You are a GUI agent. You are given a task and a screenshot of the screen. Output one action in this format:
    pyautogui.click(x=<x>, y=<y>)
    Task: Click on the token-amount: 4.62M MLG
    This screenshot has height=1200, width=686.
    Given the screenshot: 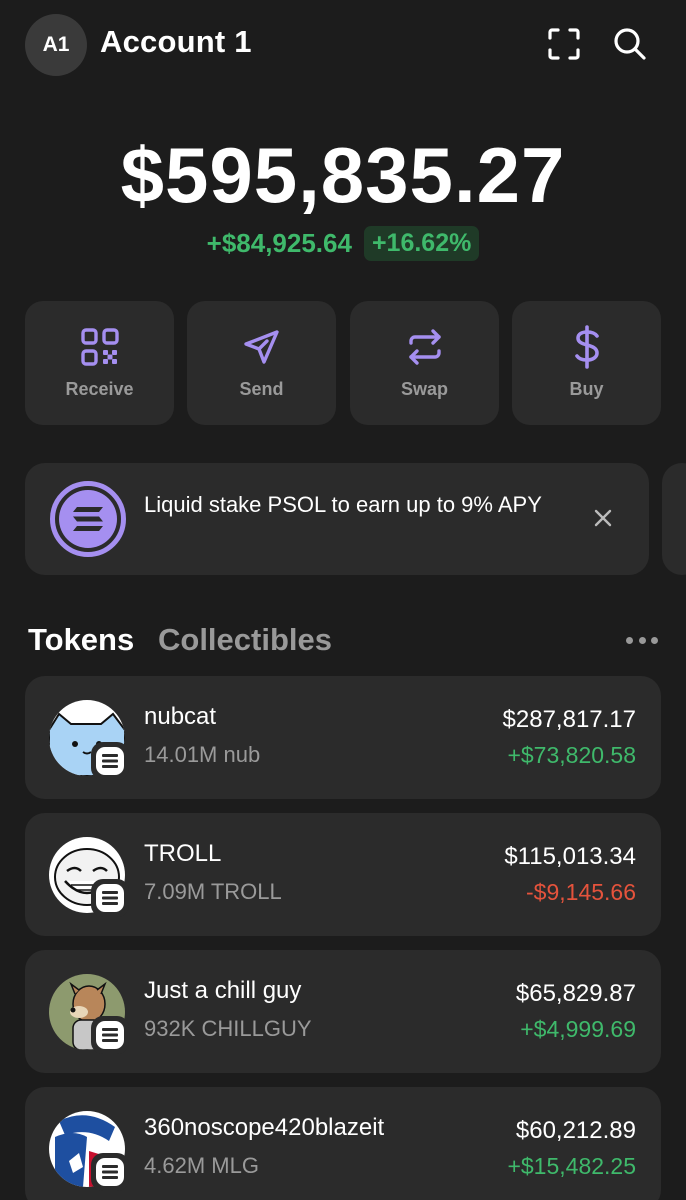 What is the action you would take?
    pyautogui.click(x=201, y=1165)
    